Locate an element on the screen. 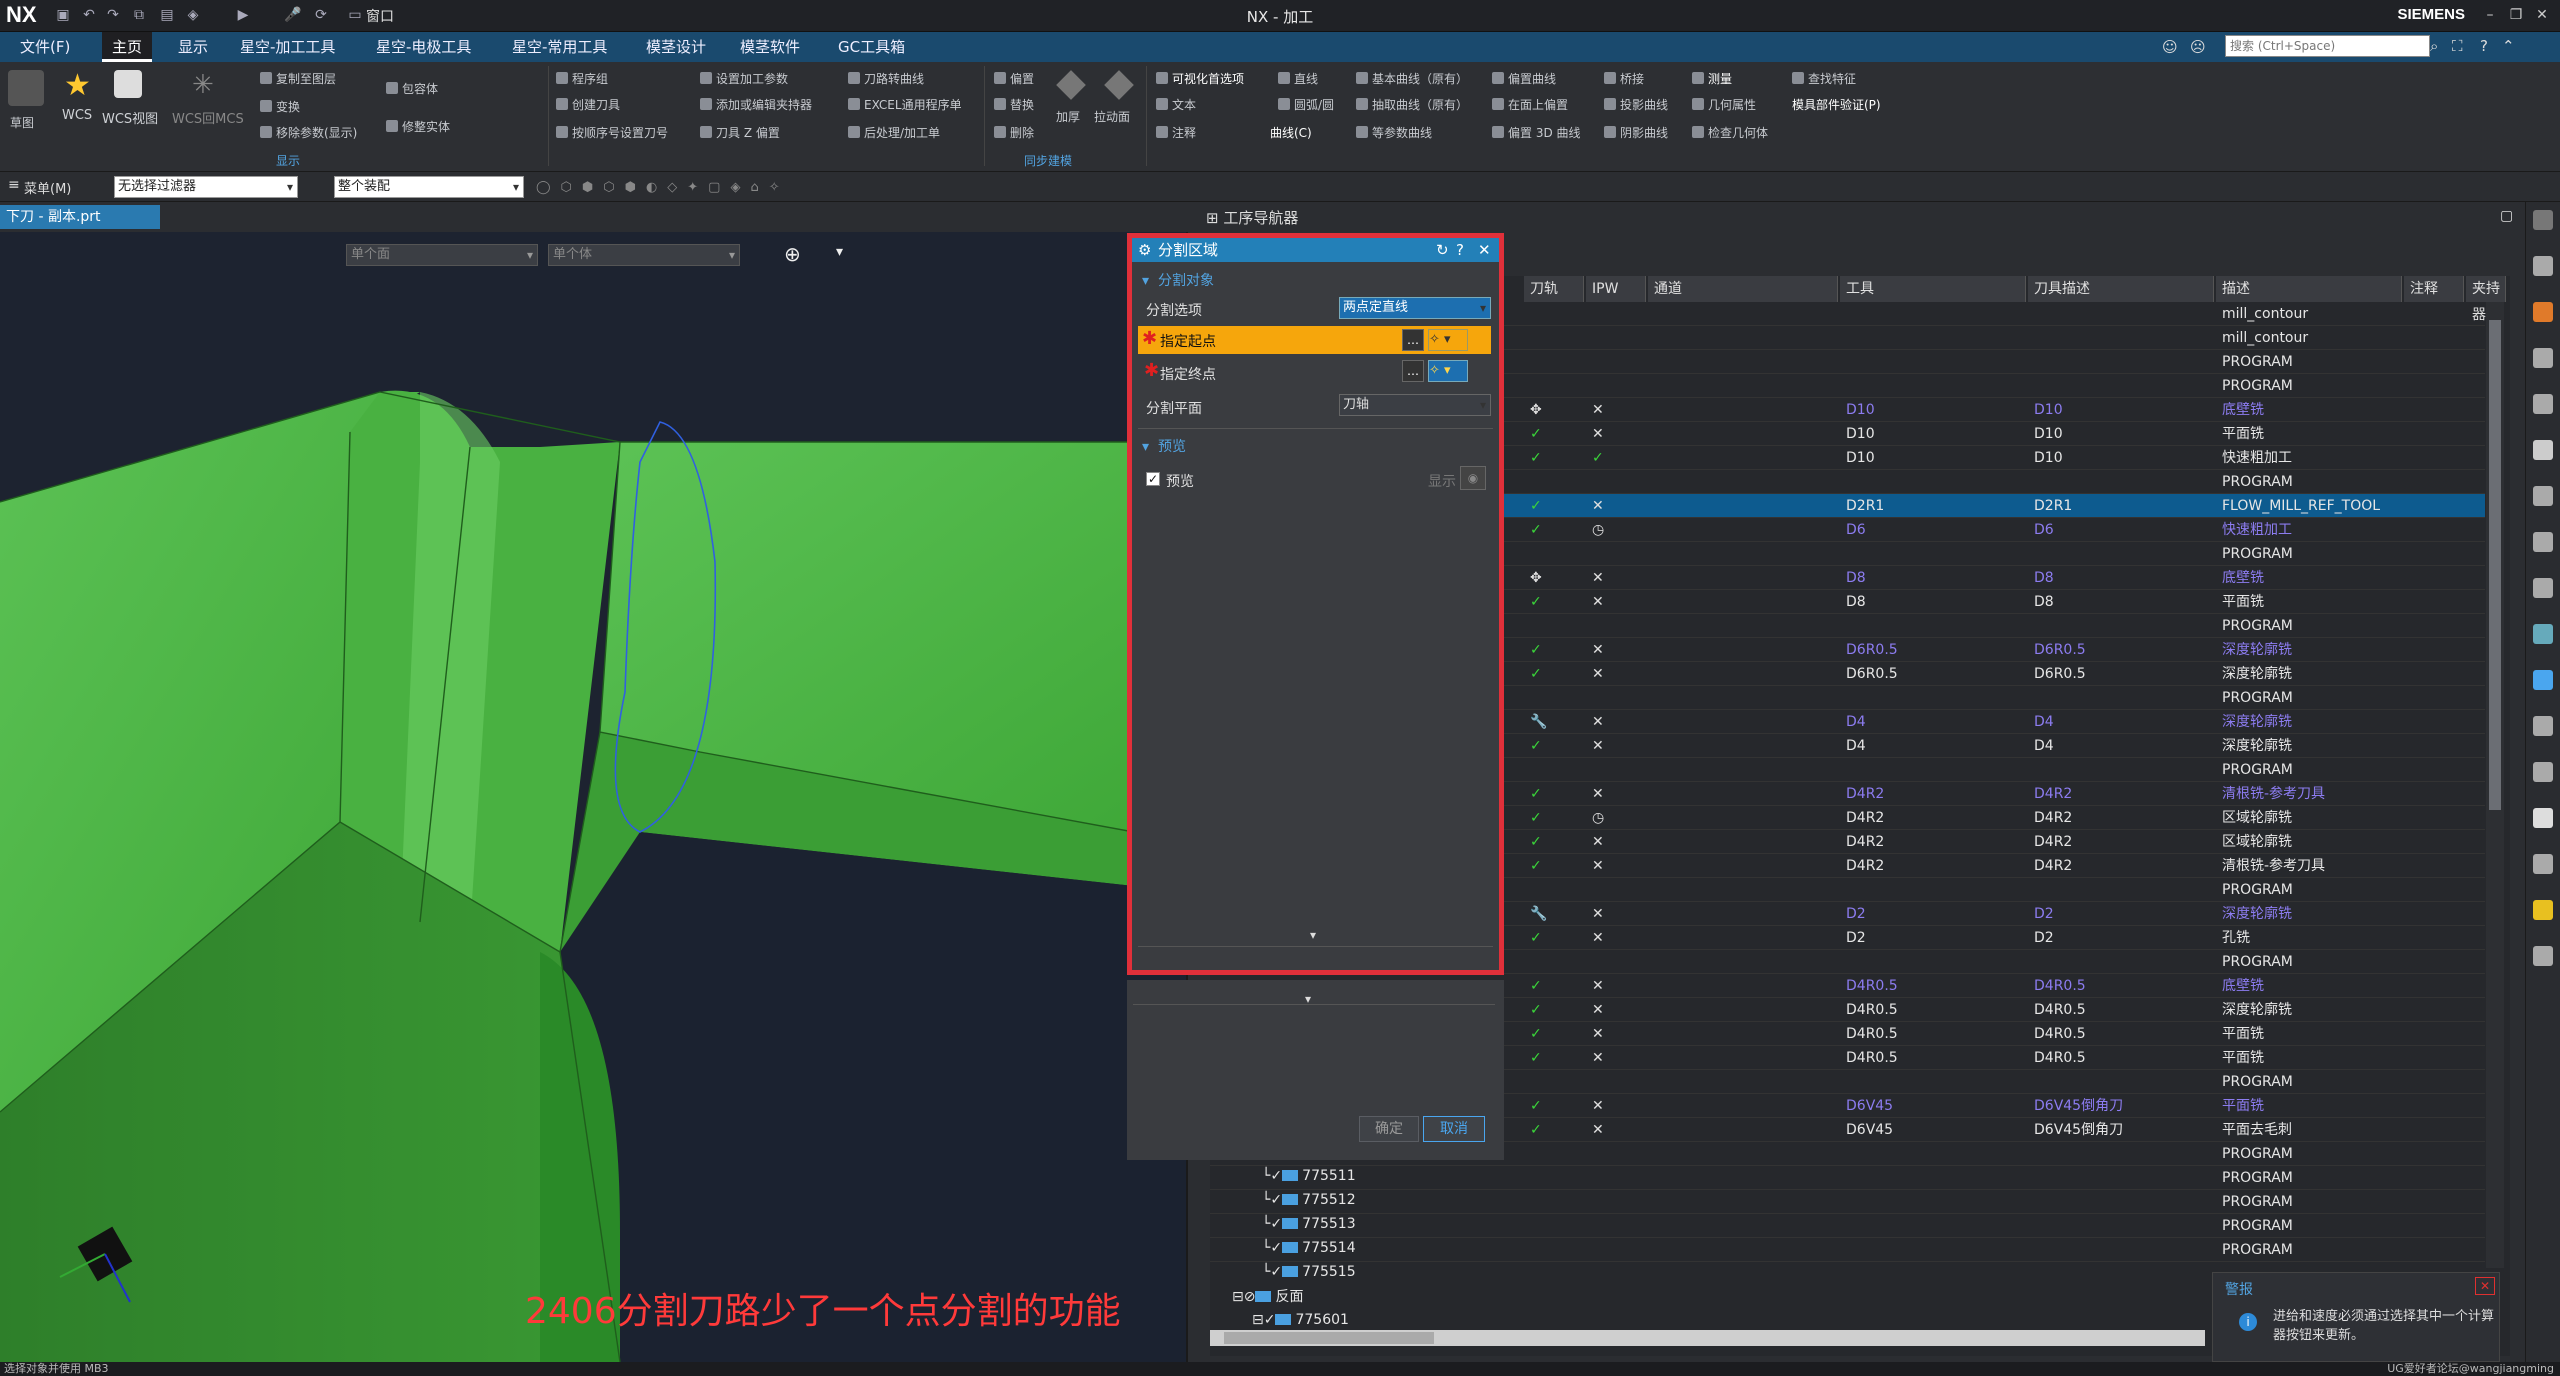 This screenshot has width=2560, height=1376. material-icon is located at coordinates (2543, 818).